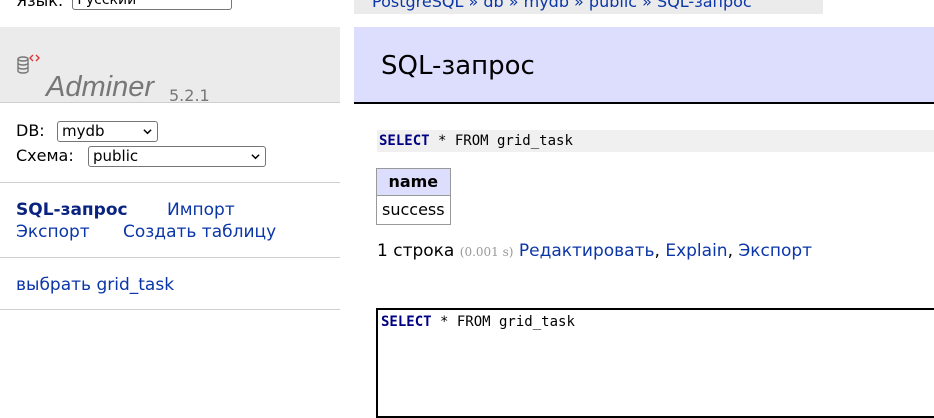 The height and width of the screenshot is (418, 934). I want to click on explain-link: Explain, so click(696, 251).